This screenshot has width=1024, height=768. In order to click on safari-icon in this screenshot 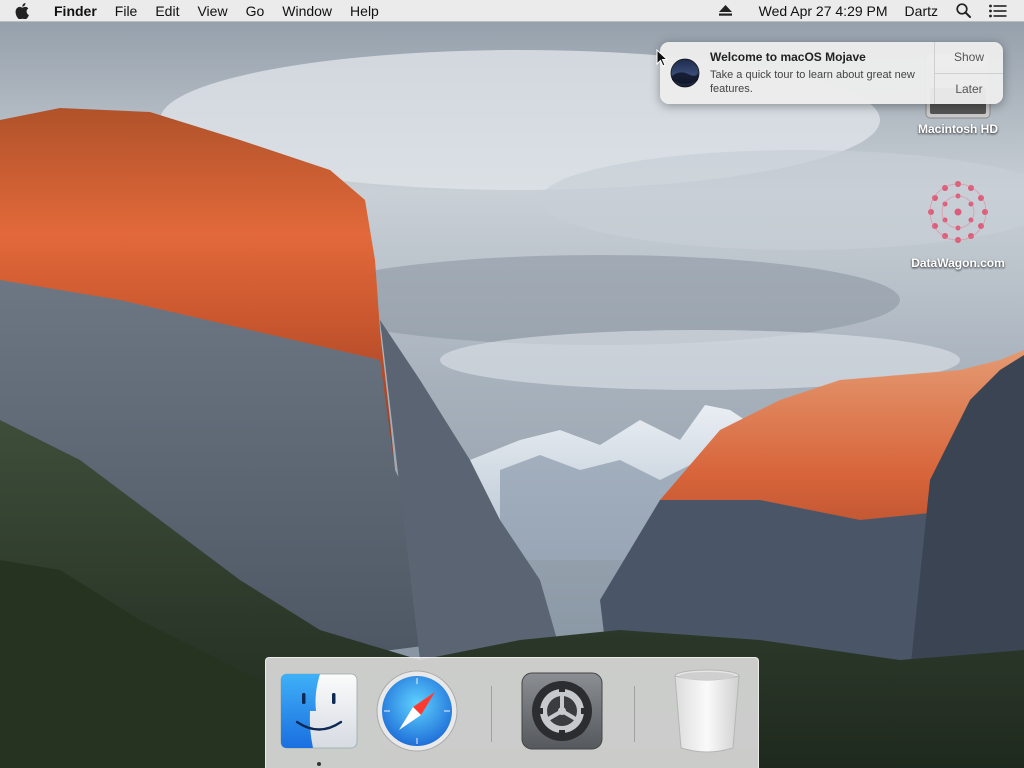, I will do `click(417, 711)`.